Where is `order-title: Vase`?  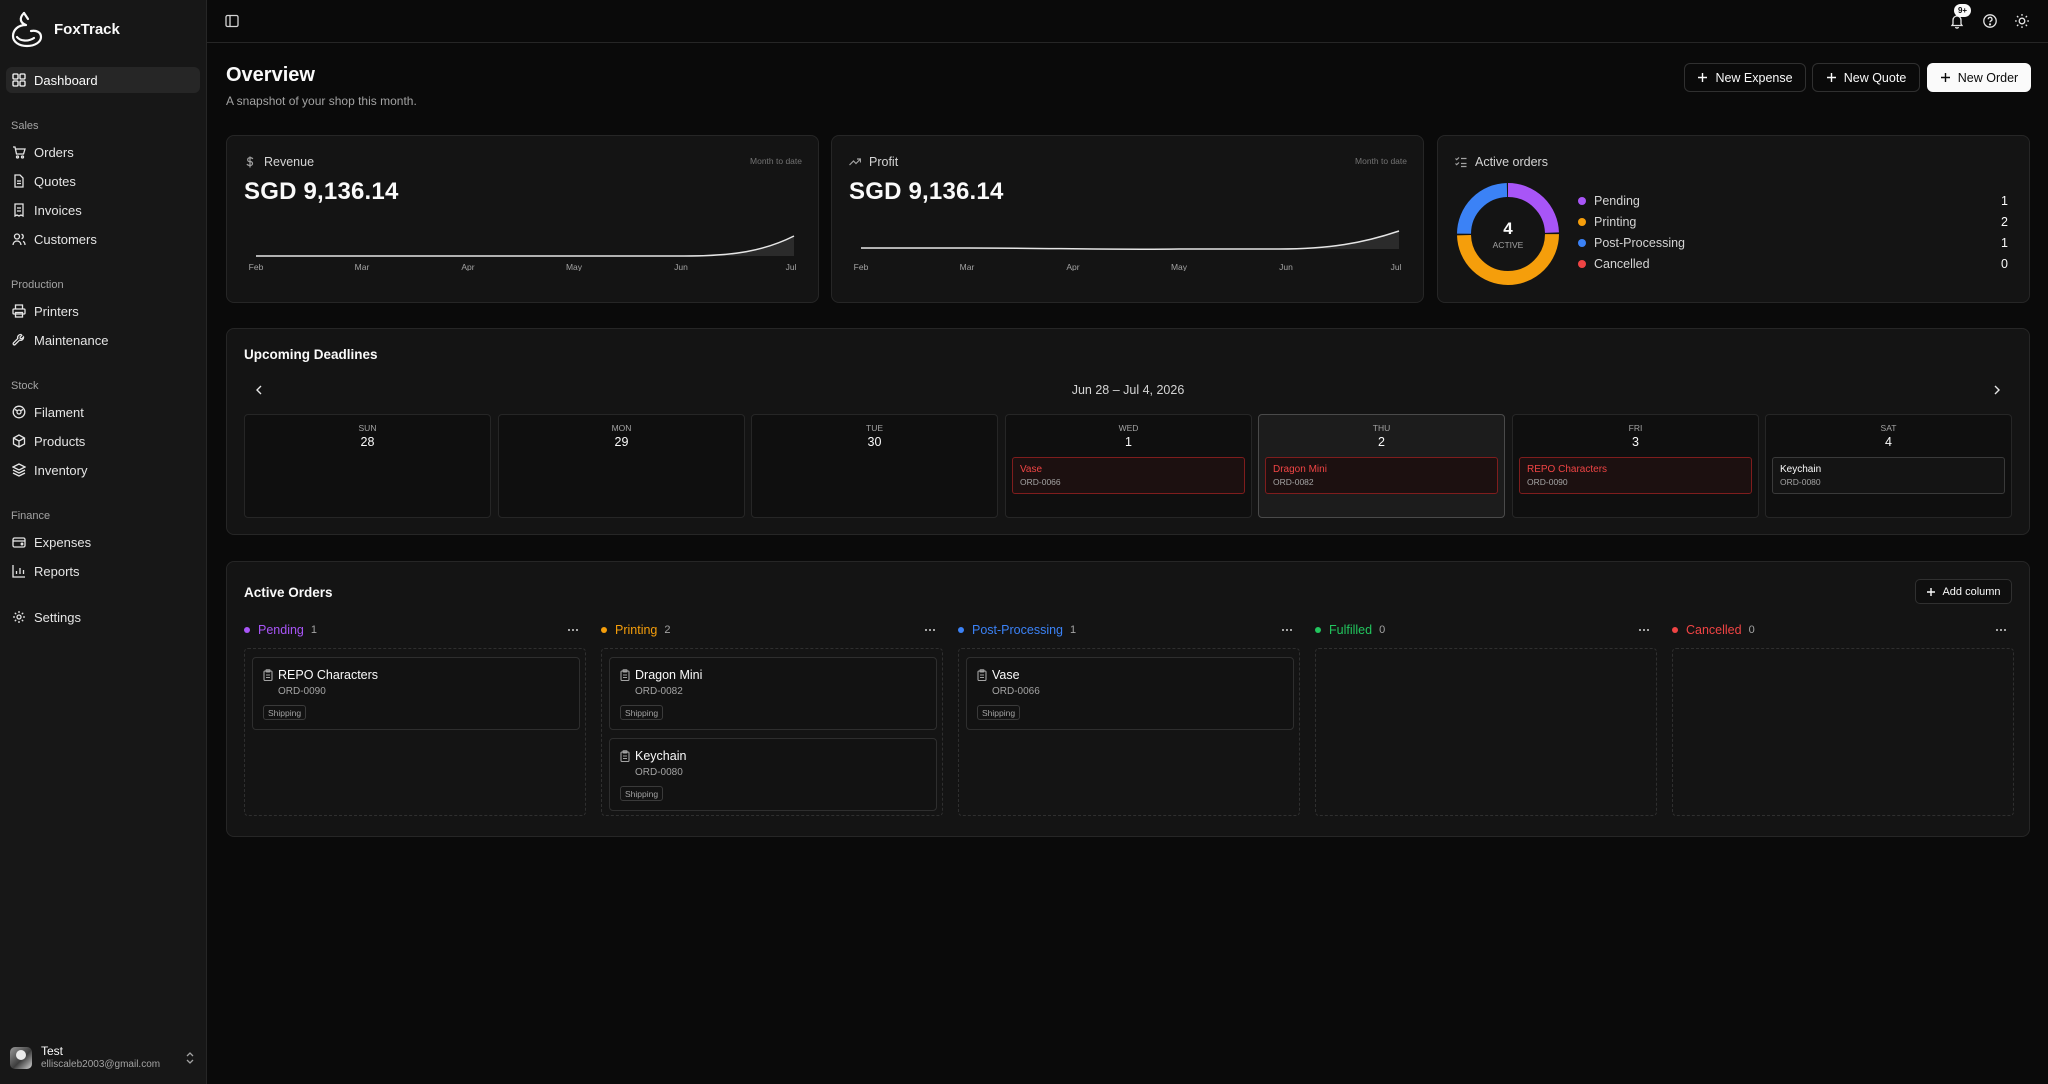 order-title: Vase is located at coordinates (1006, 675).